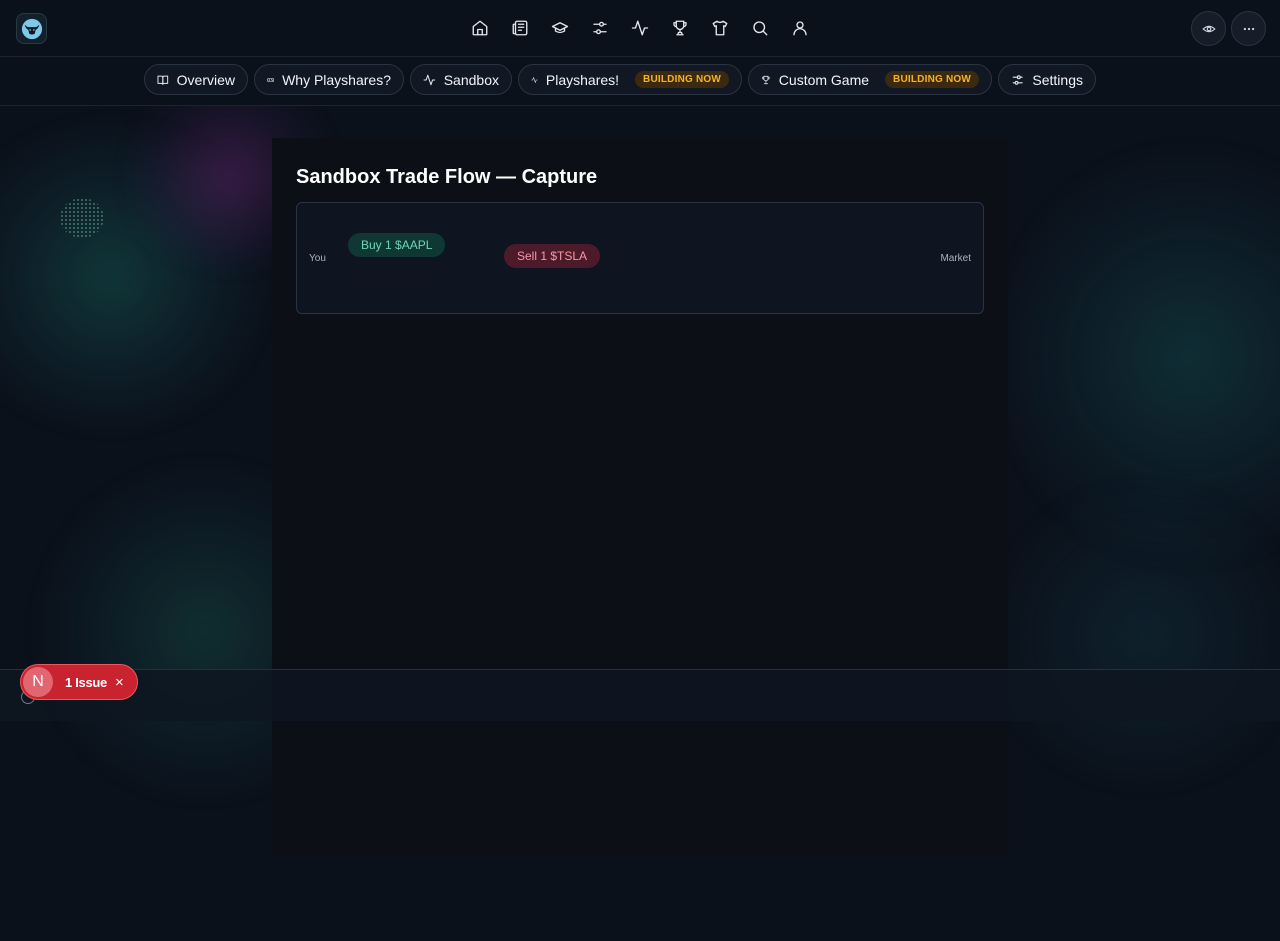 The image size is (1280, 941). I want to click on dev-overlay-bar, so click(640, 695).